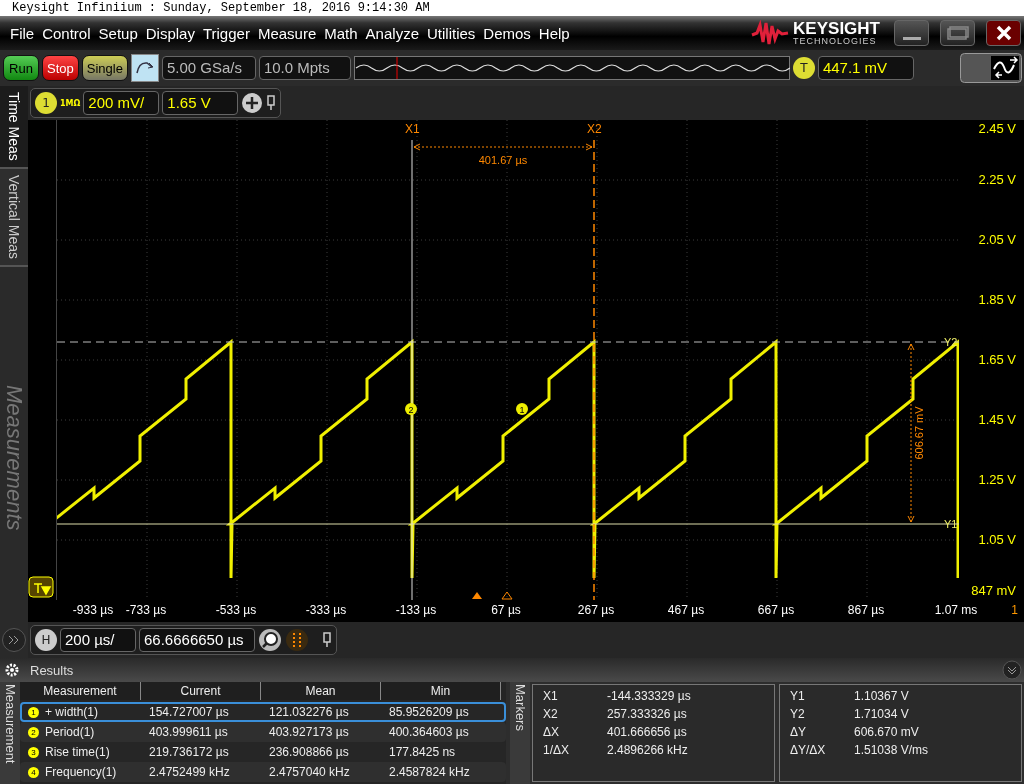 This screenshot has height=784, width=1024. I want to click on restore-button, so click(957, 33).